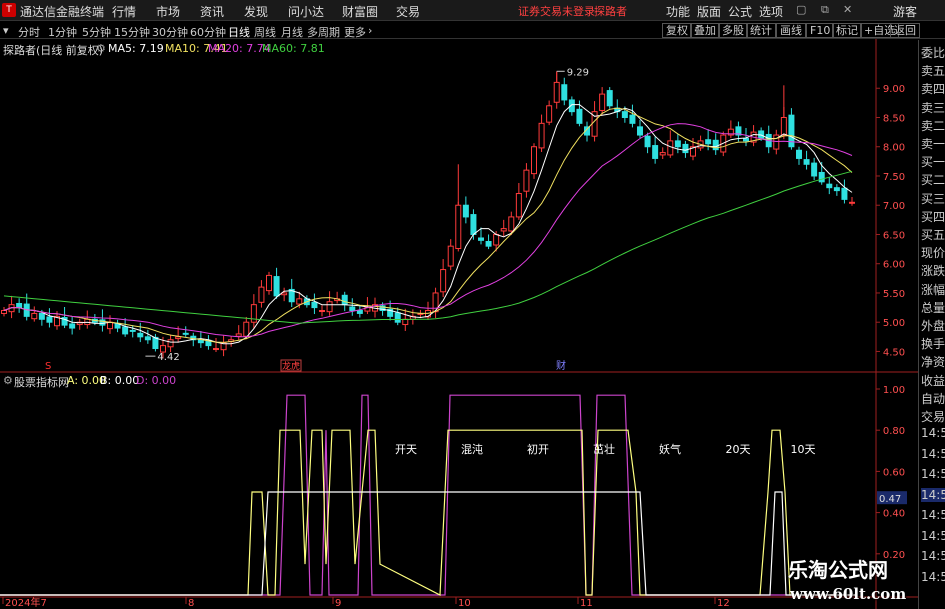 The height and width of the screenshot is (609, 945). Describe the element at coordinates (733, 30) in the screenshot. I see `multi-stock-button: 多股` at that location.